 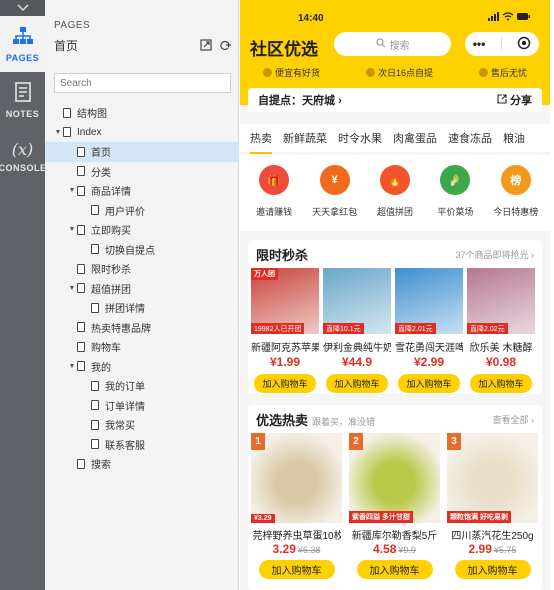 I want to click on tree-item-label: 立即购买, so click(x=111, y=232).